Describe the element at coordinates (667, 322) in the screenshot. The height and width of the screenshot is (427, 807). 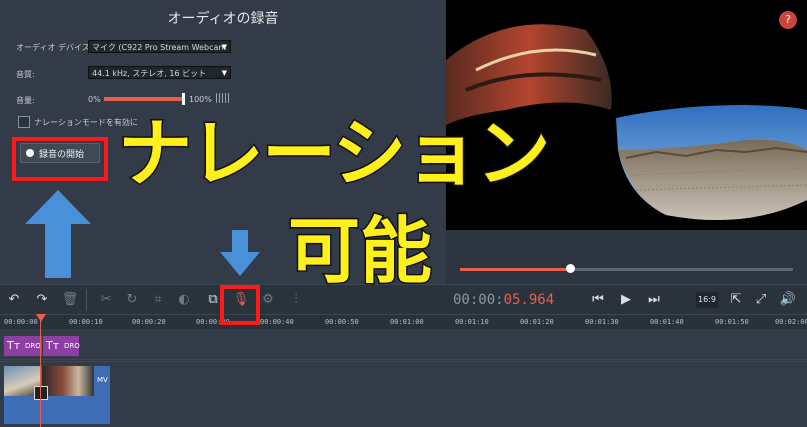
I see `ruler-tick: 00:01:40` at that location.